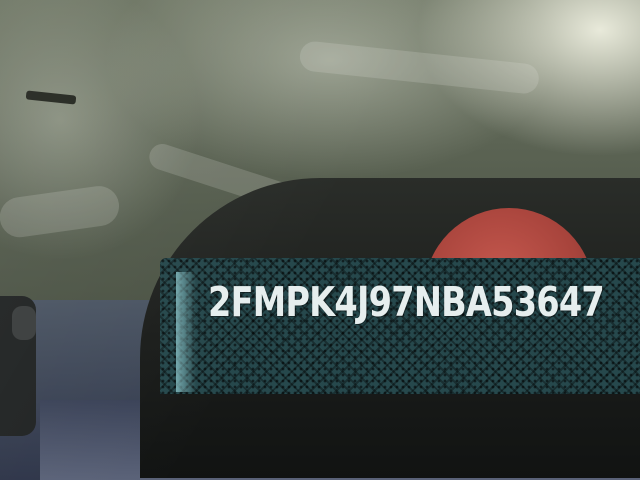 This screenshot has width=640, height=480. What do you see at coordinates (406, 302) in the screenshot?
I see `vin-number: 2FMPK4J97NBA53647` at bounding box center [406, 302].